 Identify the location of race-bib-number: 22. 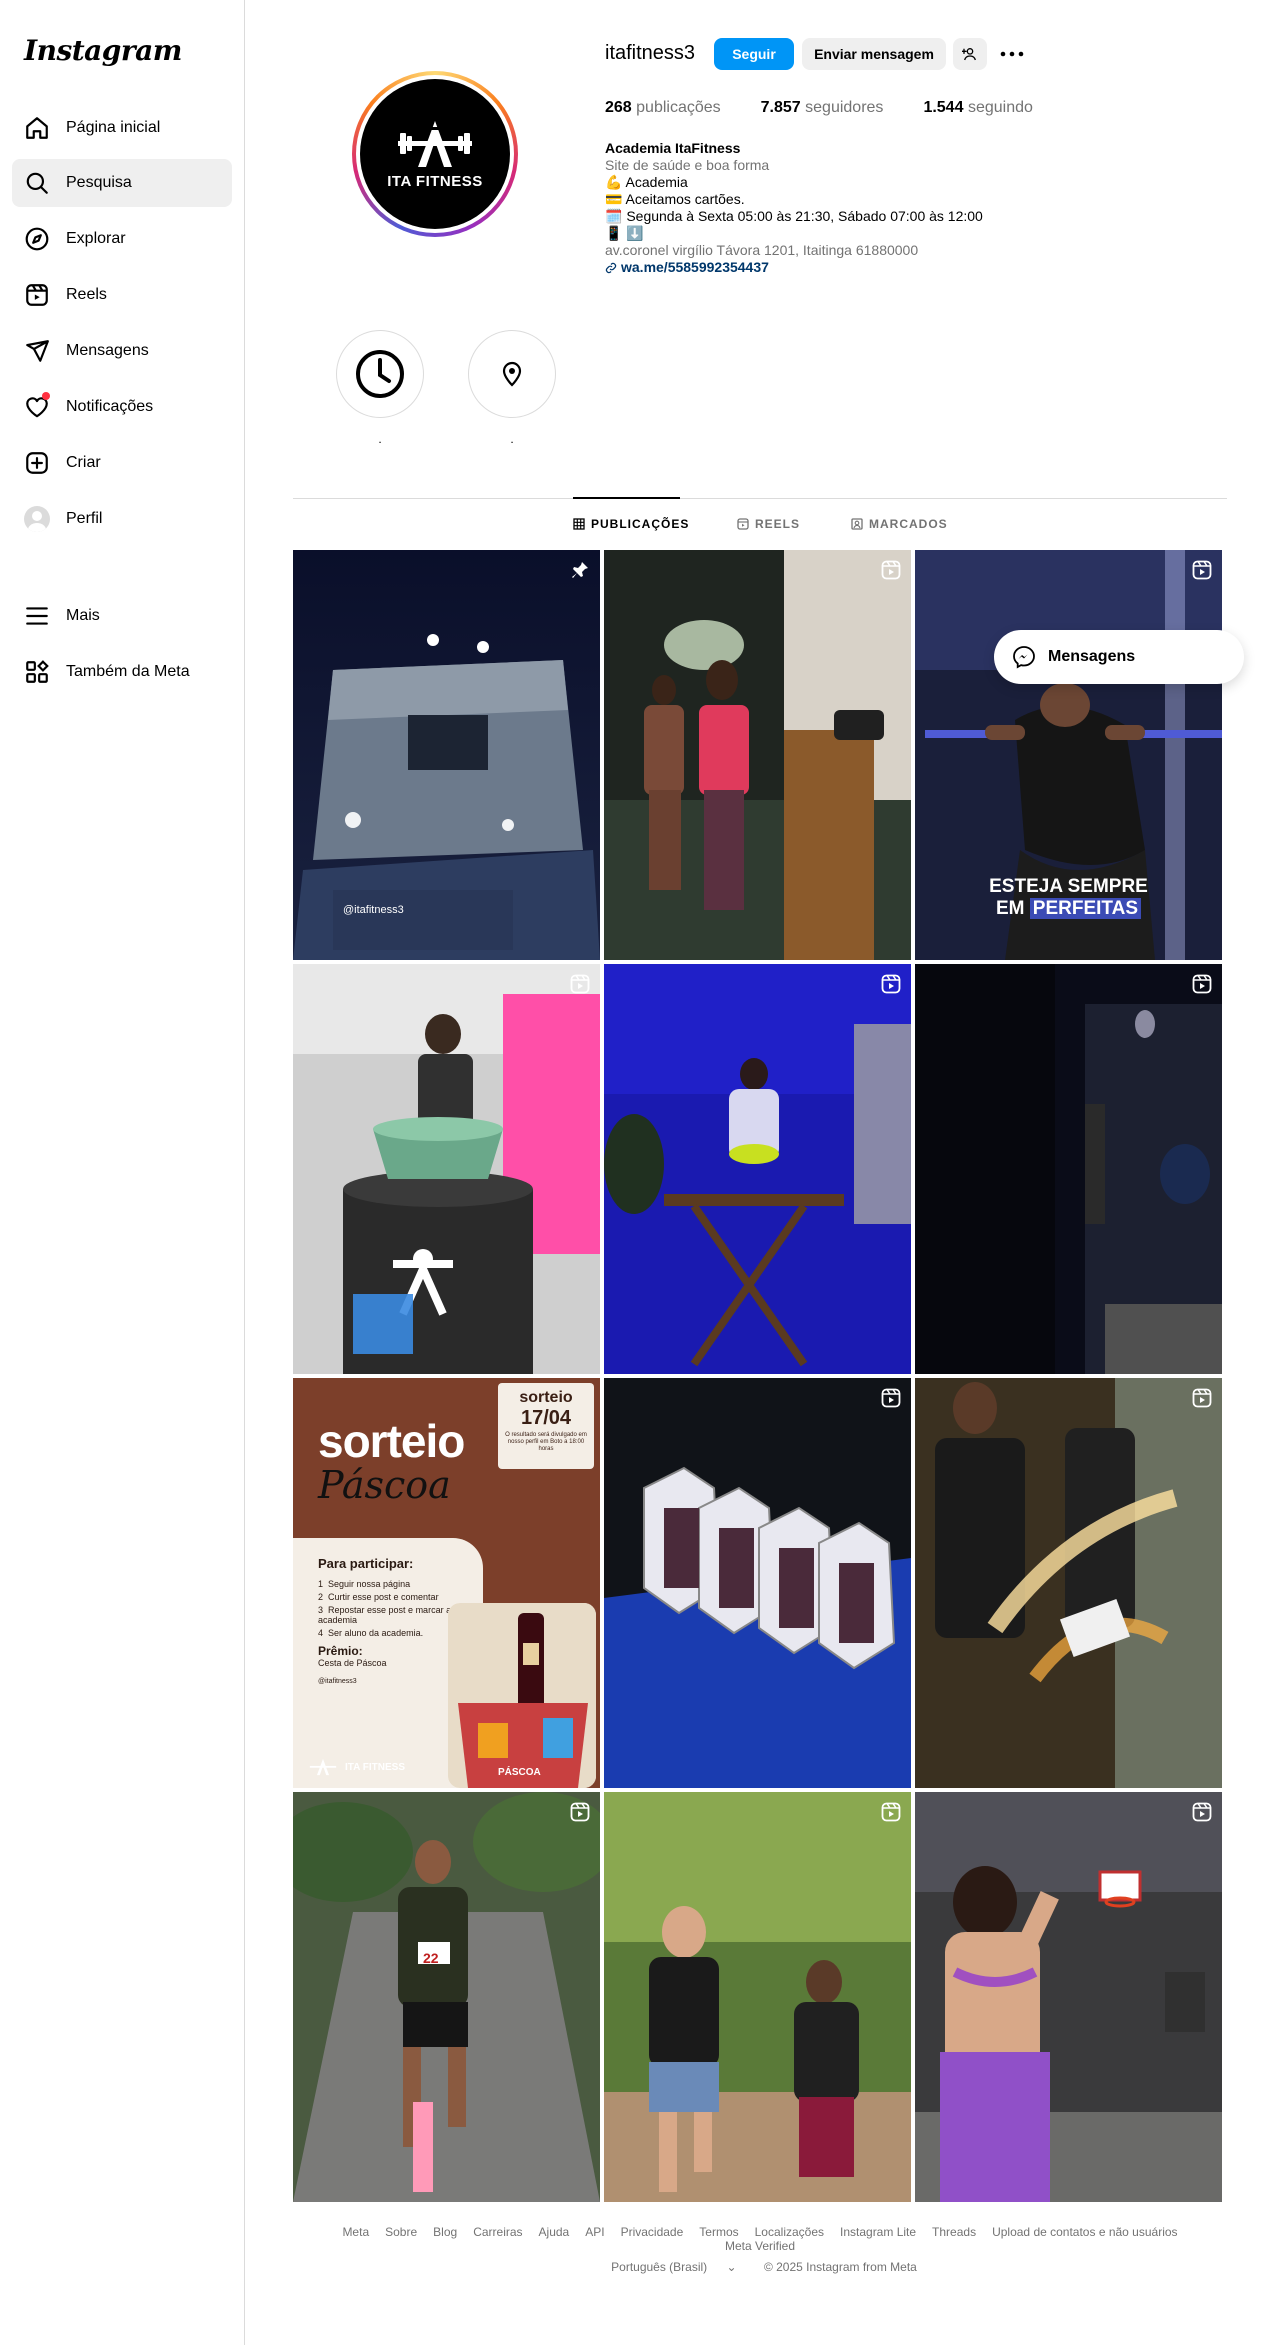
(431, 1958).